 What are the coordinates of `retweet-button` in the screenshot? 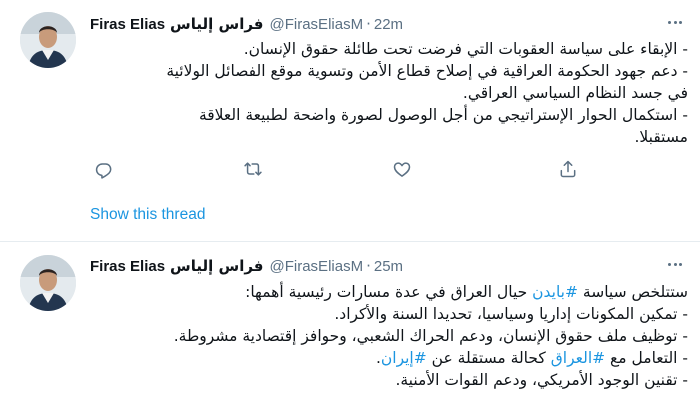 It's located at (253, 169).